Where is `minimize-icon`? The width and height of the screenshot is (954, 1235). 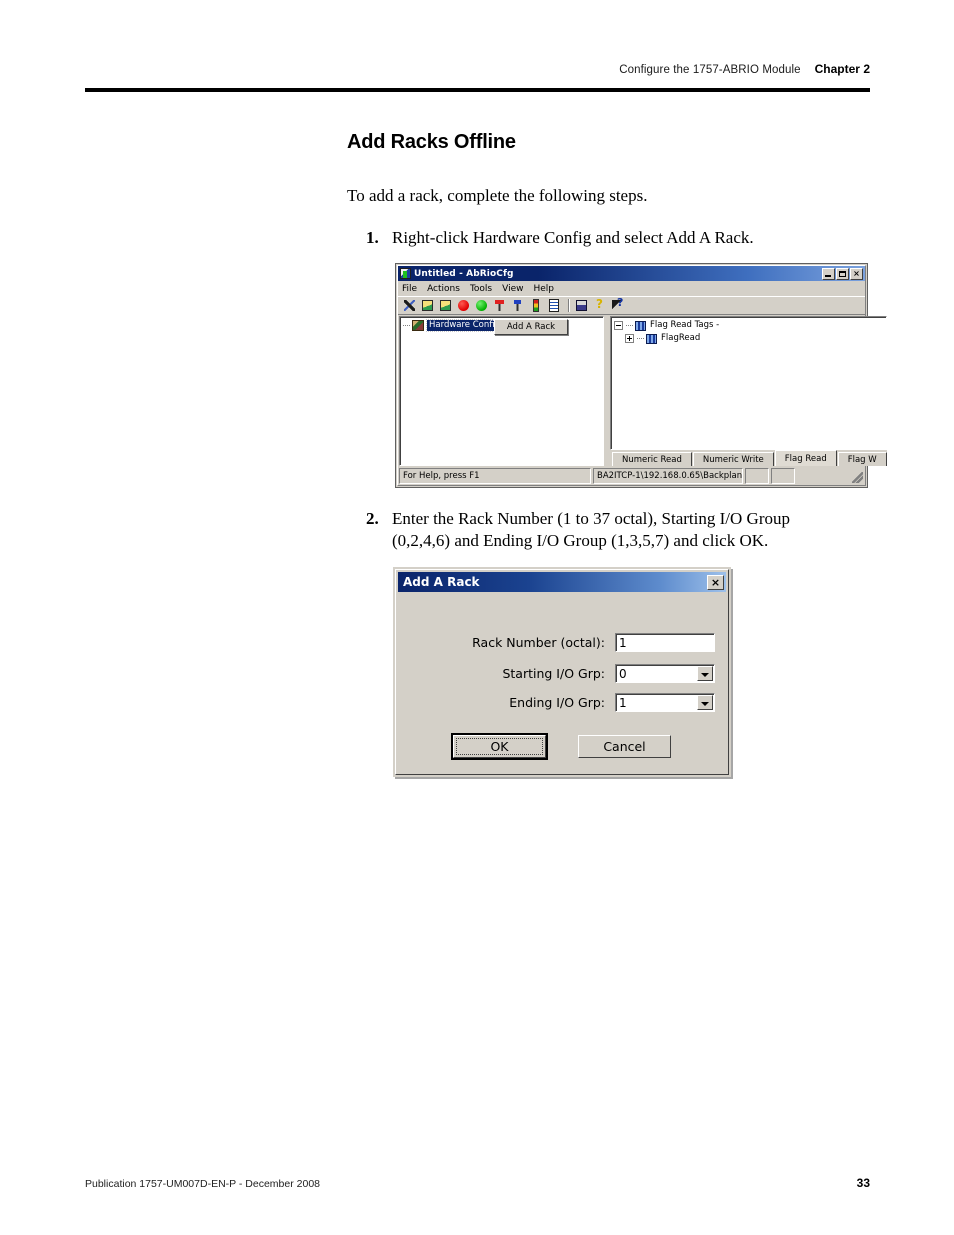
minimize-icon is located at coordinates (828, 273).